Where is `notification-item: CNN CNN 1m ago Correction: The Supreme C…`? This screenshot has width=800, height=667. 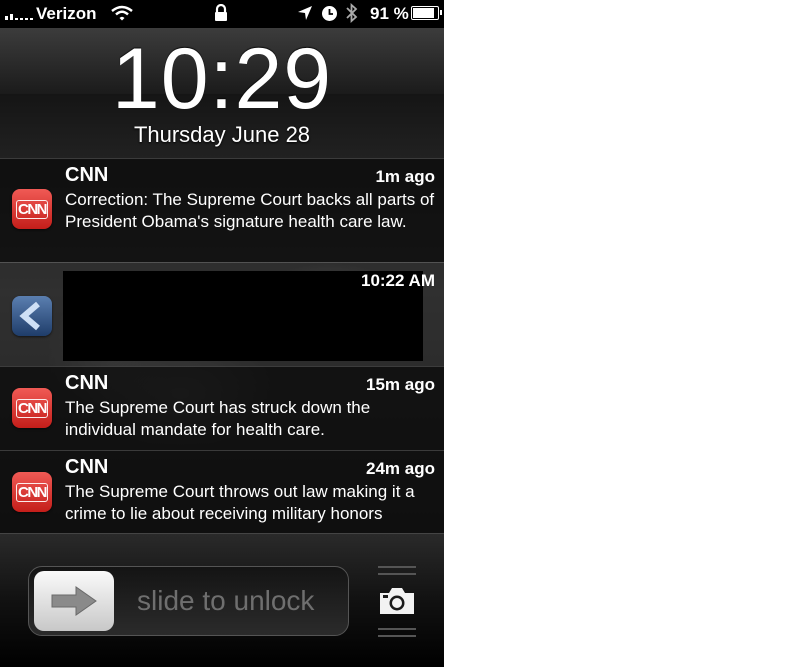
notification-item: CNN CNN 1m ago Correction: The Supreme C… is located at coordinates (222, 210).